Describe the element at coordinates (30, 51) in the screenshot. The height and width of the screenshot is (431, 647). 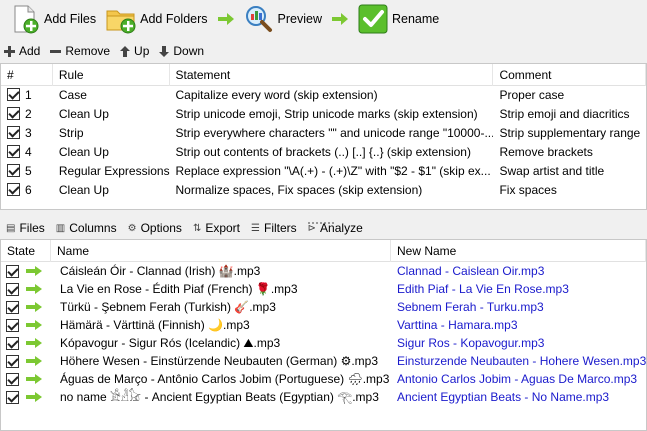
I see `add-rule-label: Add` at that location.